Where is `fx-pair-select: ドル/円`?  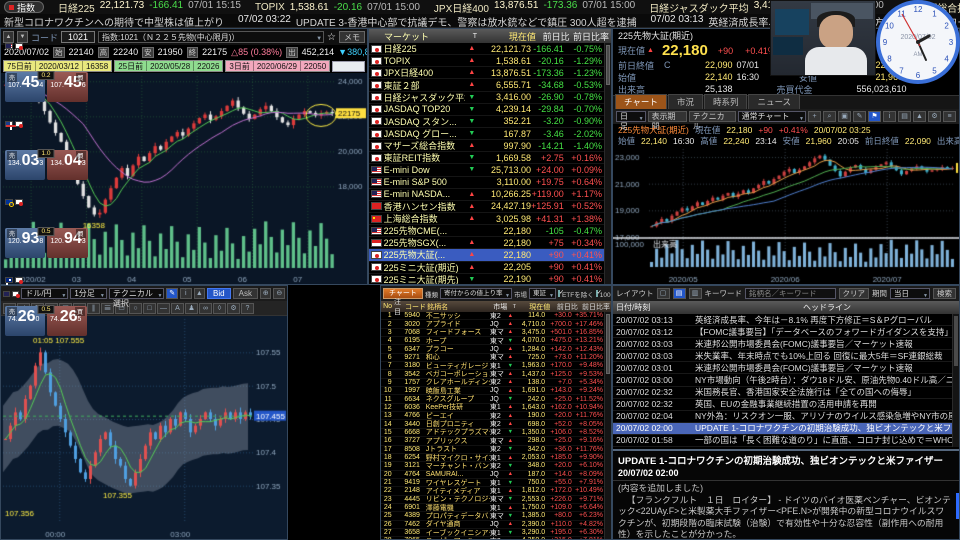
fx-pair-select: ドル/円 is located at coordinates (45, 294).